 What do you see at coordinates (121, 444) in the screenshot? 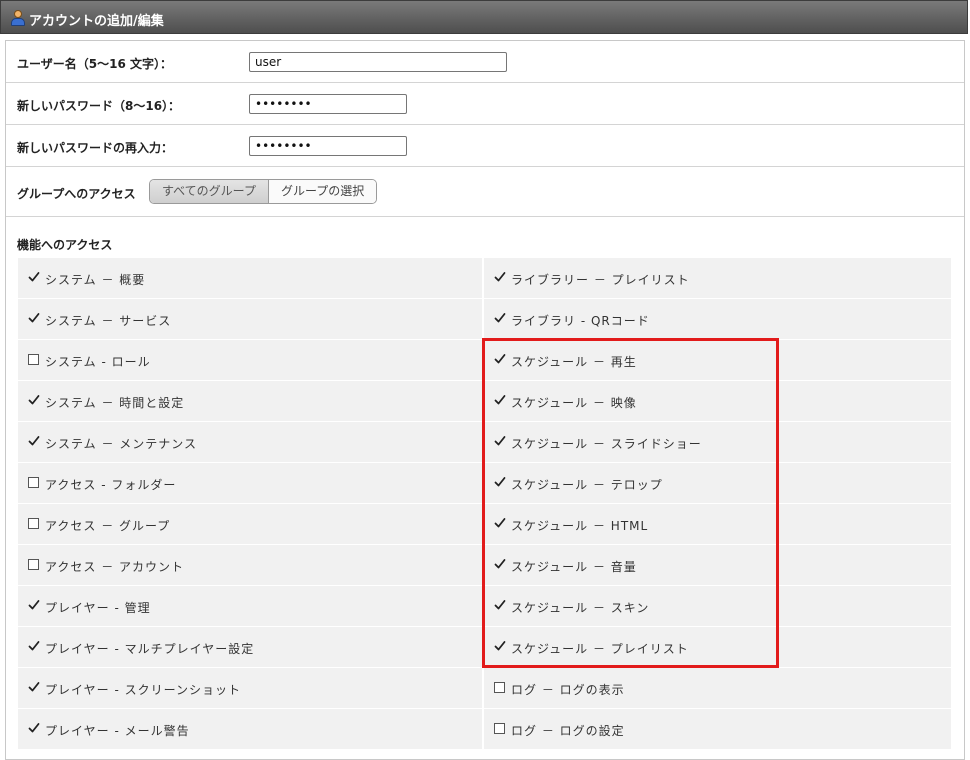
I see `permission-label: システム － メンテナンス` at bounding box center [121, 444].